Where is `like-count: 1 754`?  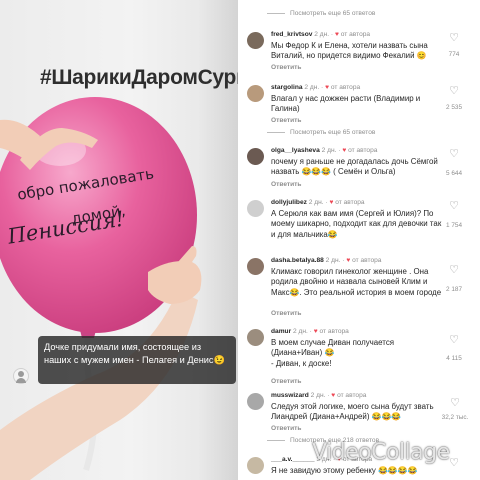 like-count: 1 754 is located at coordinates (454, 225).